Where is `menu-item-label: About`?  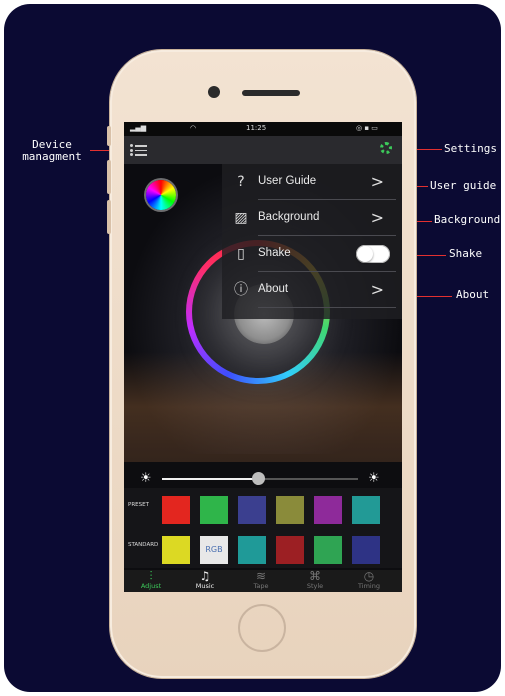
menu-item-label: About is located at coordinates (273, 289).